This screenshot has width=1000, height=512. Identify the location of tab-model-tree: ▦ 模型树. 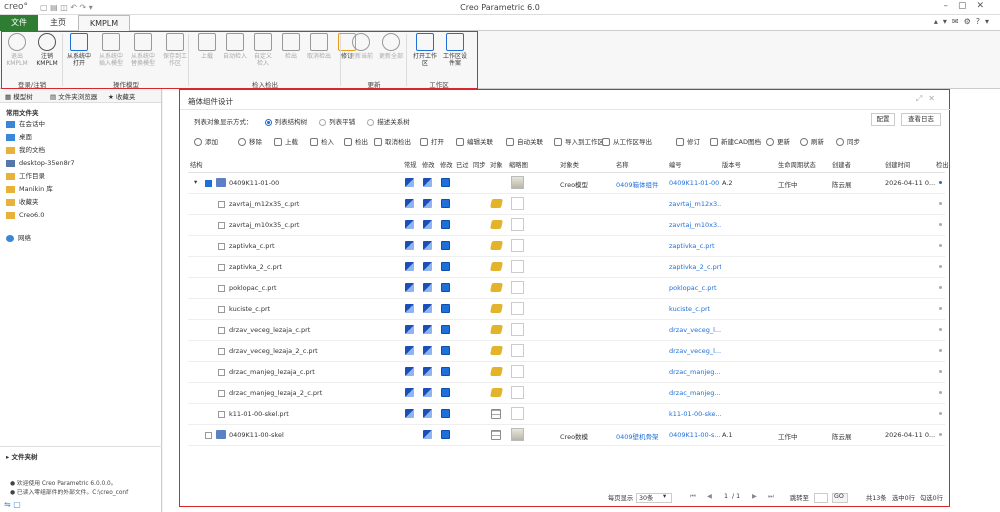
(19, 96).